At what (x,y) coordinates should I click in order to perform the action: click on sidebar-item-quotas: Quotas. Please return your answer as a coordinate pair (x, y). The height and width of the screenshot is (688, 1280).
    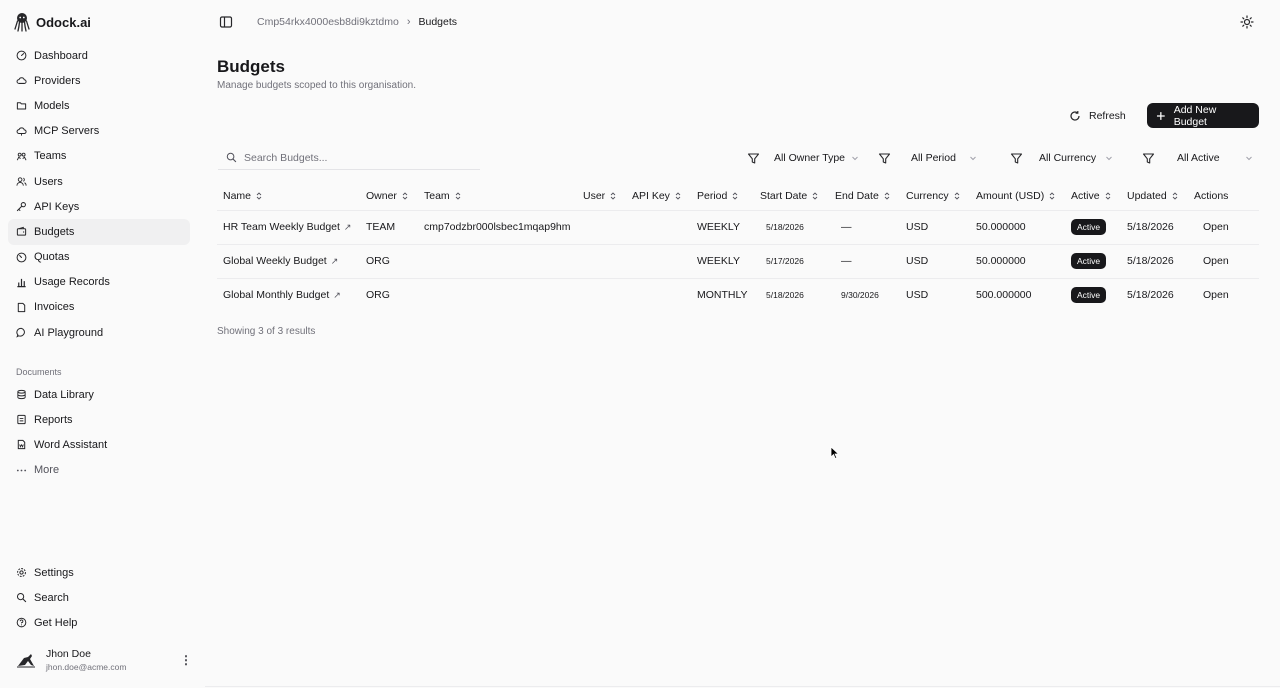
    Looking at the image, I should click on (99, 257).